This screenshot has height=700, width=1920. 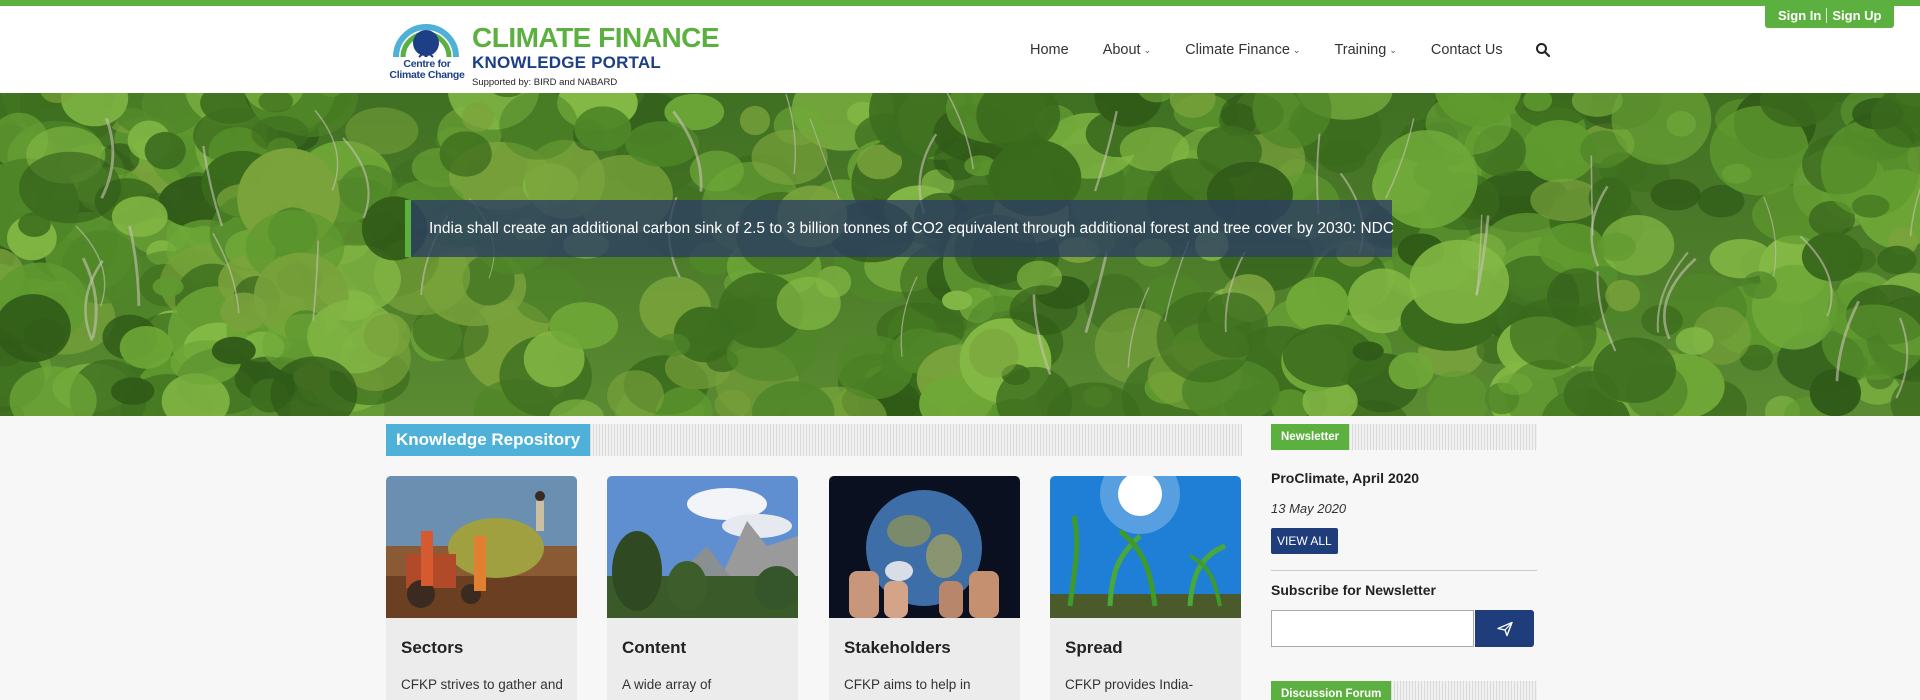 I want to click on card-content: Content A wide array of, so click(x=702, y=588).